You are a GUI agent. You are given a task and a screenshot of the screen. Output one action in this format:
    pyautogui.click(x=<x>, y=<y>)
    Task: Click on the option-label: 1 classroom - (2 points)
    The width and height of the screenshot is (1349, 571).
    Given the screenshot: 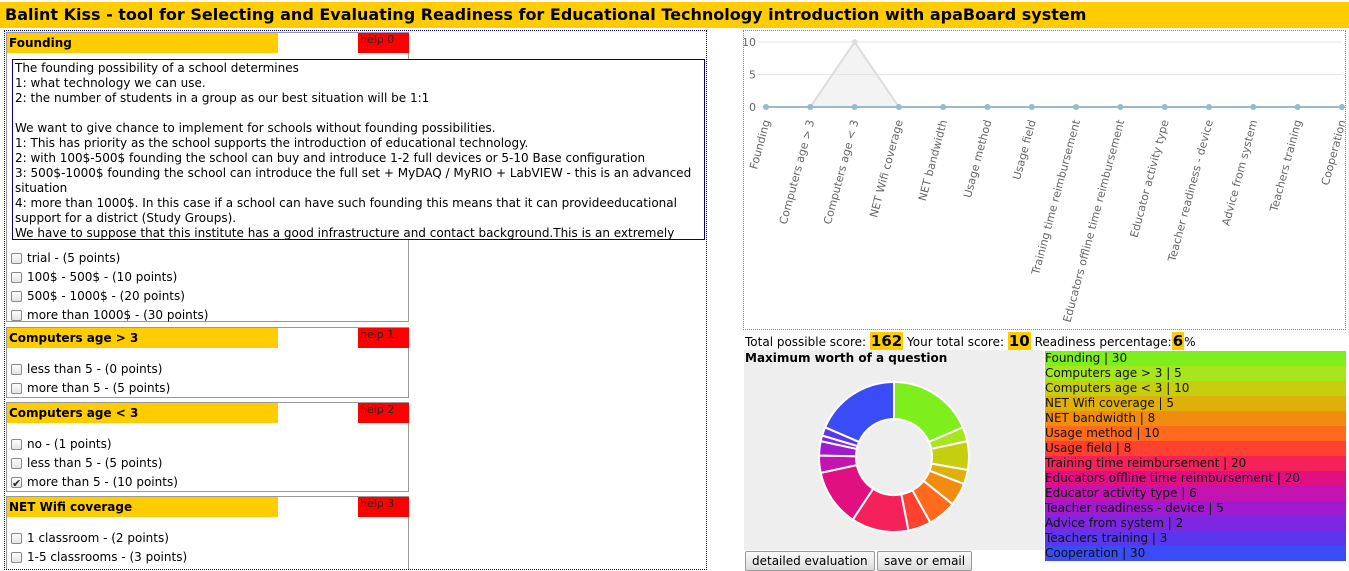 What is the action you would take?
    pyautogui.click(x=98, y=538)
    